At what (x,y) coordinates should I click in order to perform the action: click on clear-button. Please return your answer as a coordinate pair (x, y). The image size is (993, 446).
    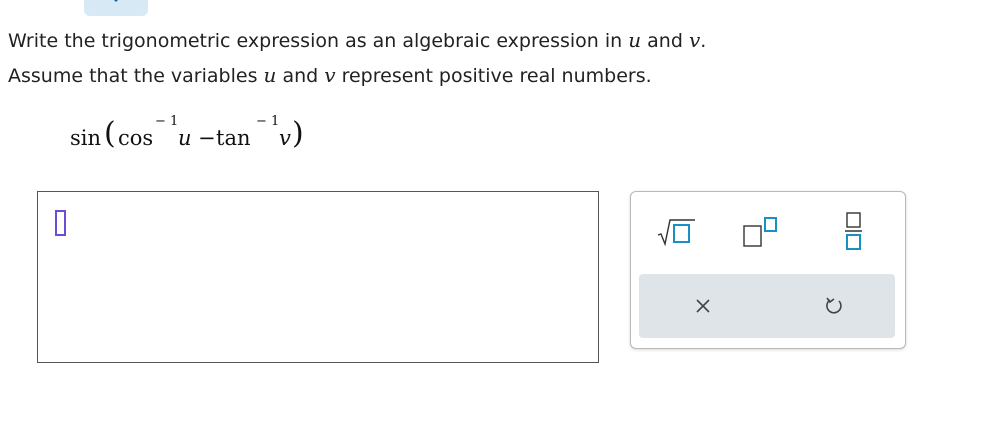
    Looking at the image, I should click on (703, 306).